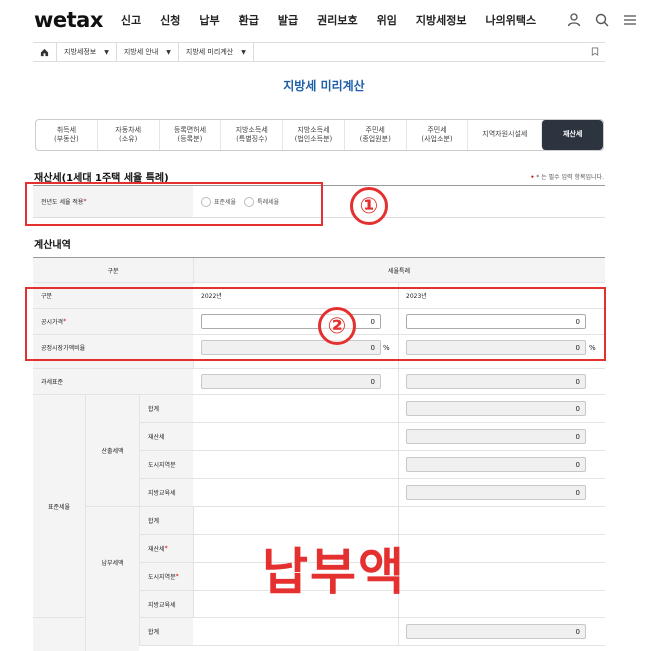 The width and height of the screenshot is (648, 651). Describe the element at coordinates (59, 506) in the screenshot. I see `standard-rate-group-label: 표준세율` at that location.